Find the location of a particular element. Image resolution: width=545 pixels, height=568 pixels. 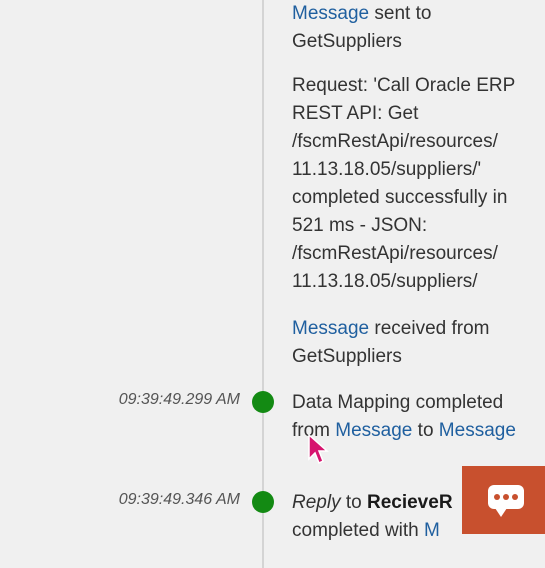

chat-bubble-icon is located at coordinates (506, 501).